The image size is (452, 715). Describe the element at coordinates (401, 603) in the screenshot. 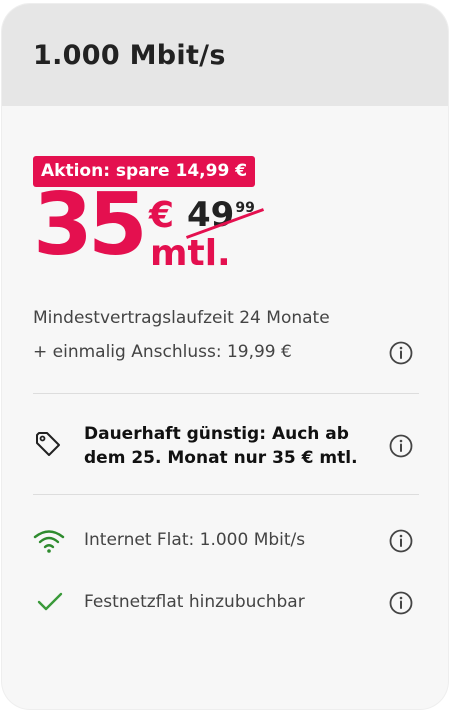

I see `landline-flat-info-icon` at that location.